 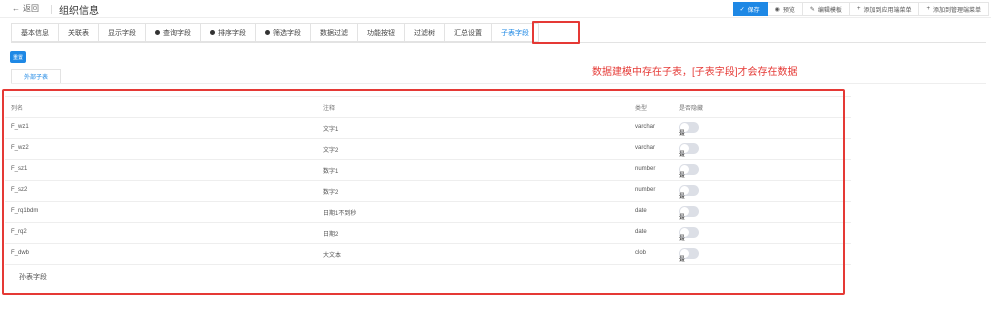 I want to click on toolbar: ✓ 保存 ◉ 预览 ✎ 编辑模板 + 添加到应用端菜单 + 添加到管理端菜单, so click(x=860, y=9).